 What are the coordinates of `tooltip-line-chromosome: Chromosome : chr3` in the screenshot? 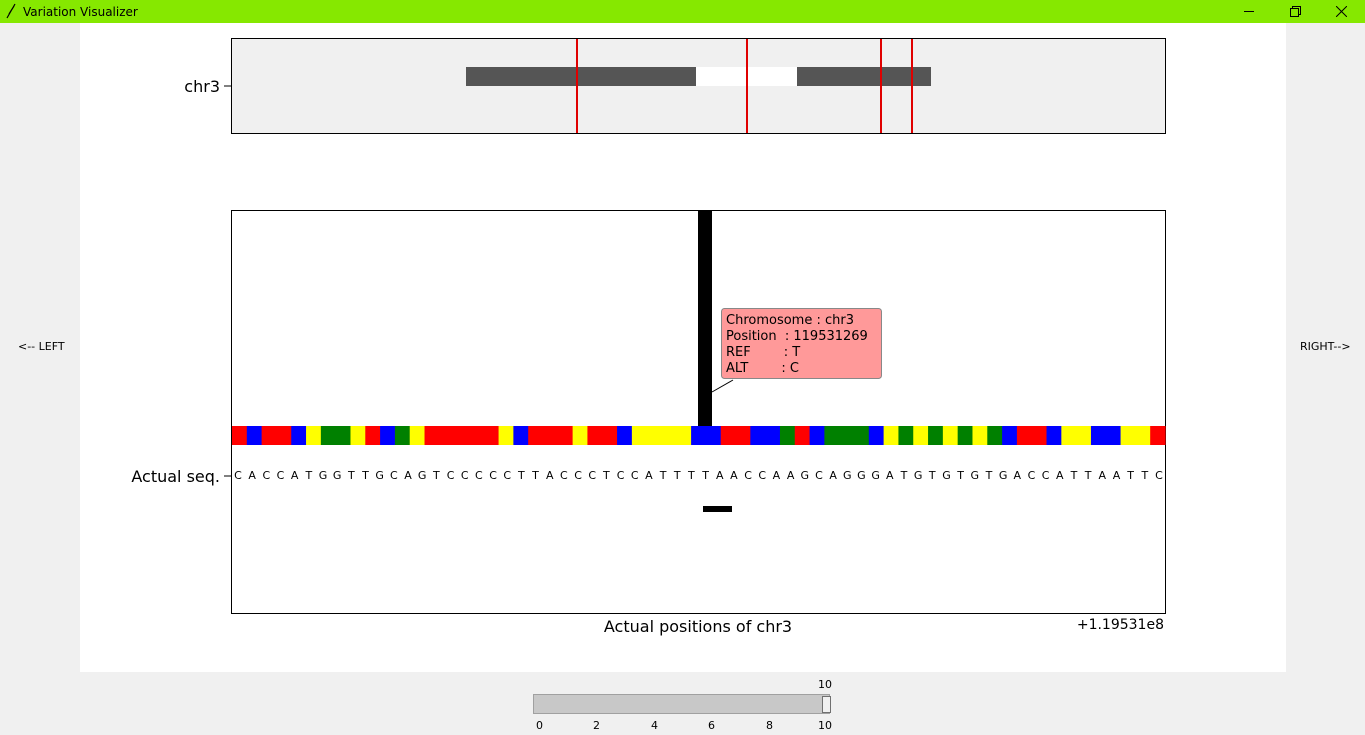 It's located at (790, 320).